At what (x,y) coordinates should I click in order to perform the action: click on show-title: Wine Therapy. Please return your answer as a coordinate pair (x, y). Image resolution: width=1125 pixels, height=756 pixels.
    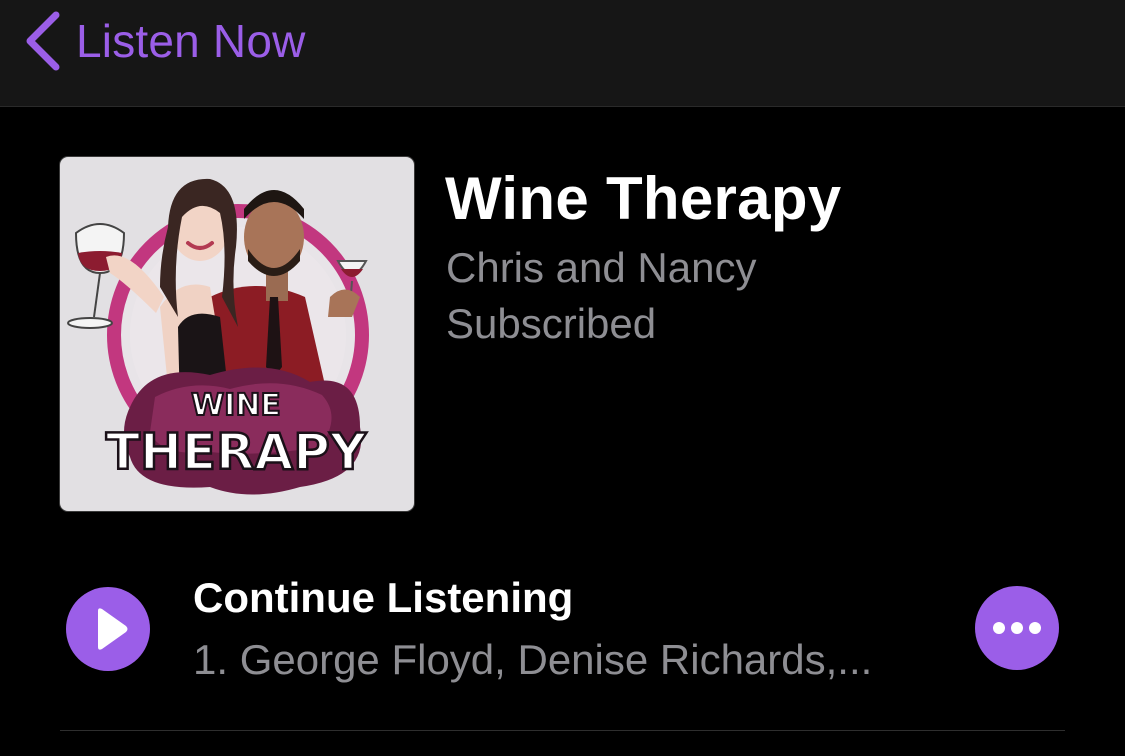
    Looking at the image, I should click on (643, 198).